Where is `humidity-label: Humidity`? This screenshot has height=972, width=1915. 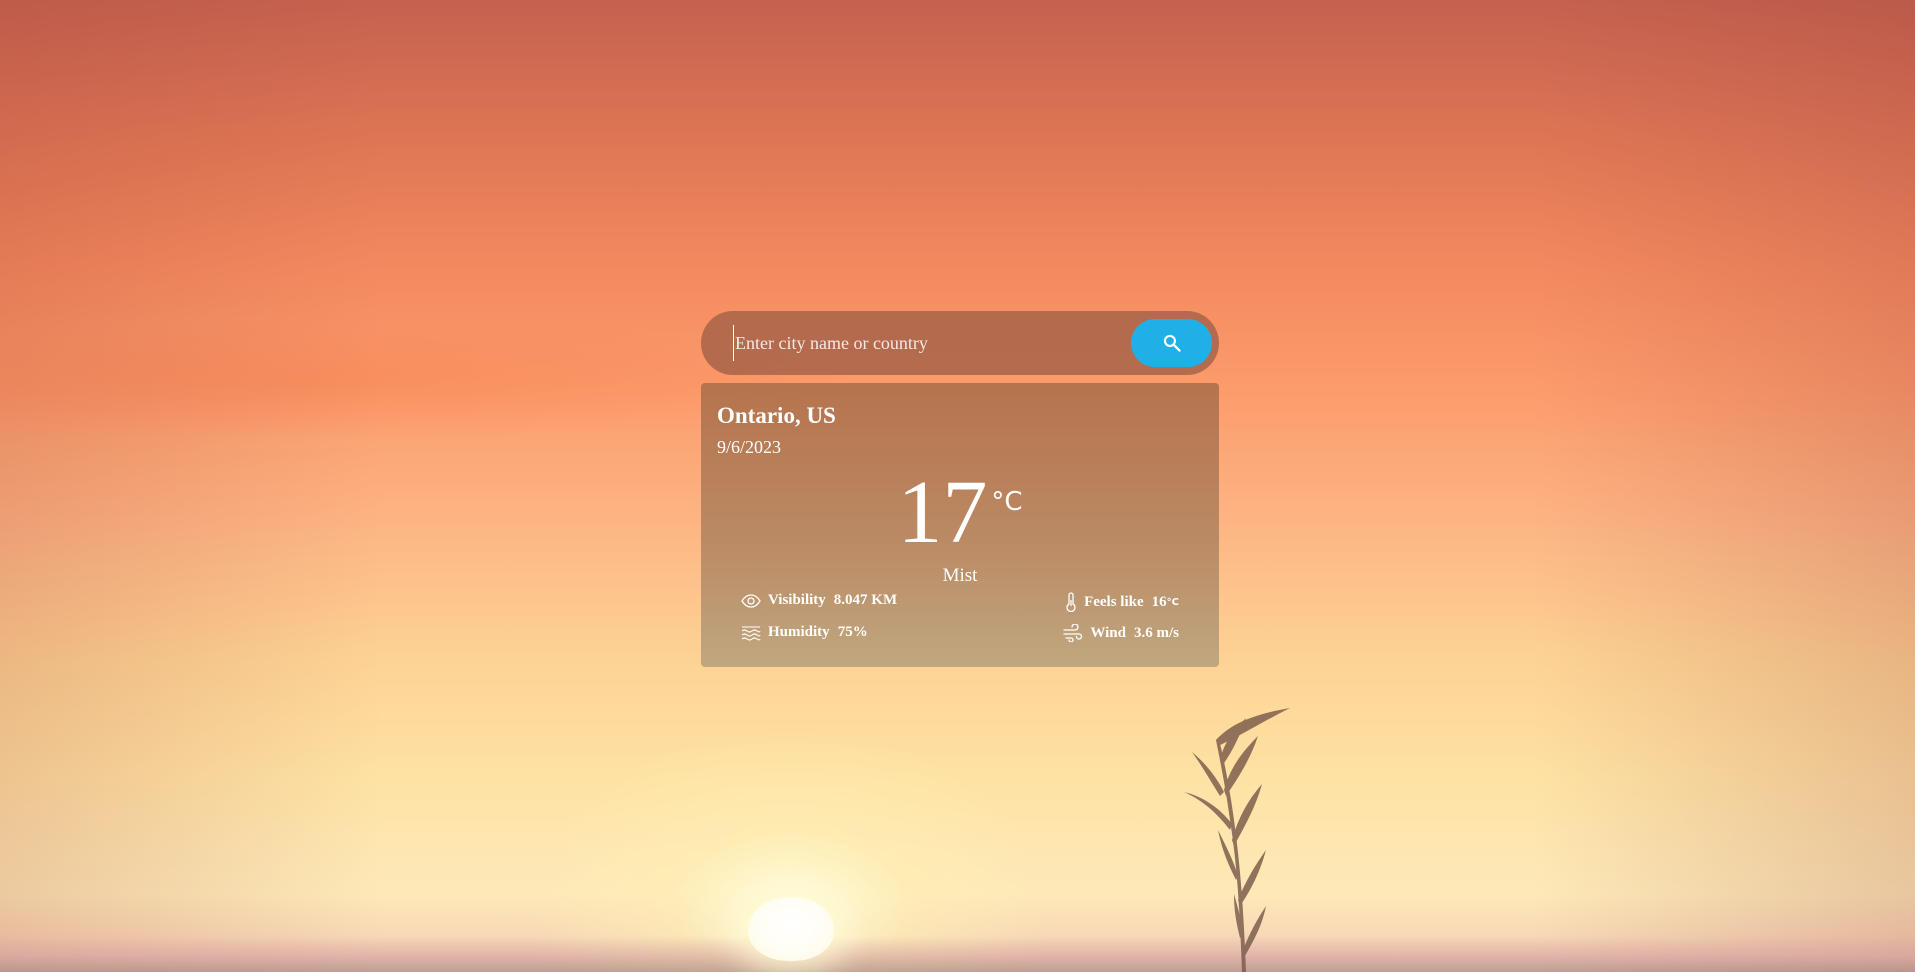 humidity-label: Humidity is located at coordinates (799, 632).